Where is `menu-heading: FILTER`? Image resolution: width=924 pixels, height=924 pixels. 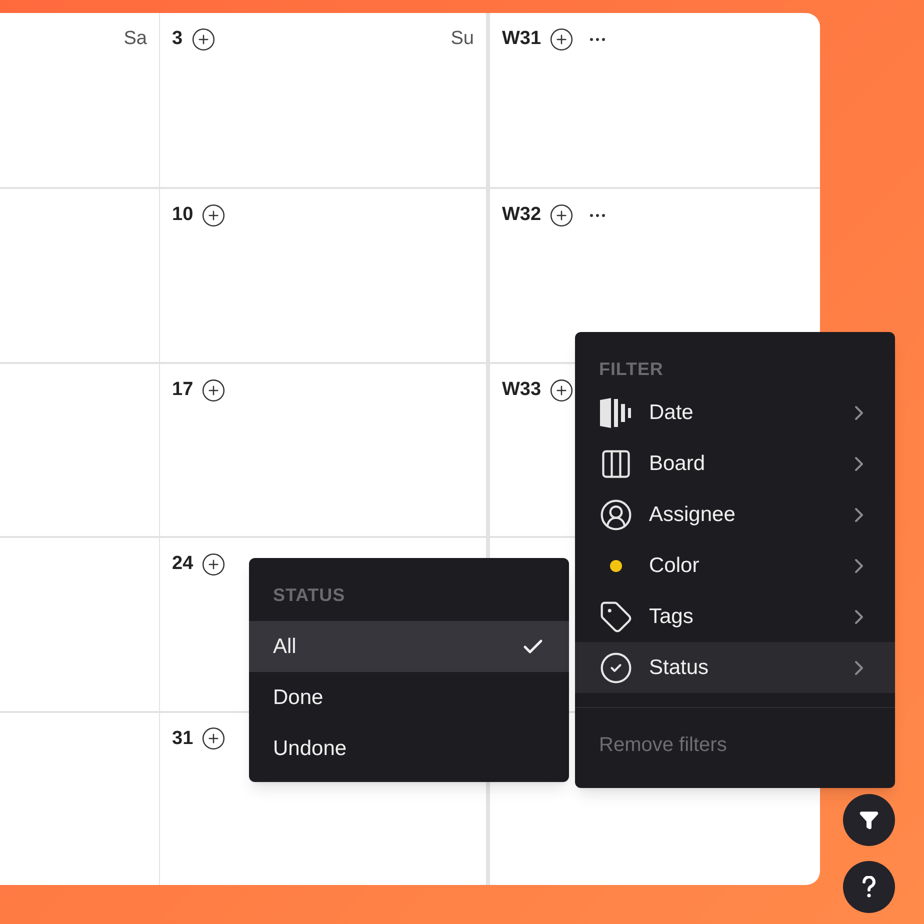
menu-heading: FILTER is located at coordinates (631, 369).